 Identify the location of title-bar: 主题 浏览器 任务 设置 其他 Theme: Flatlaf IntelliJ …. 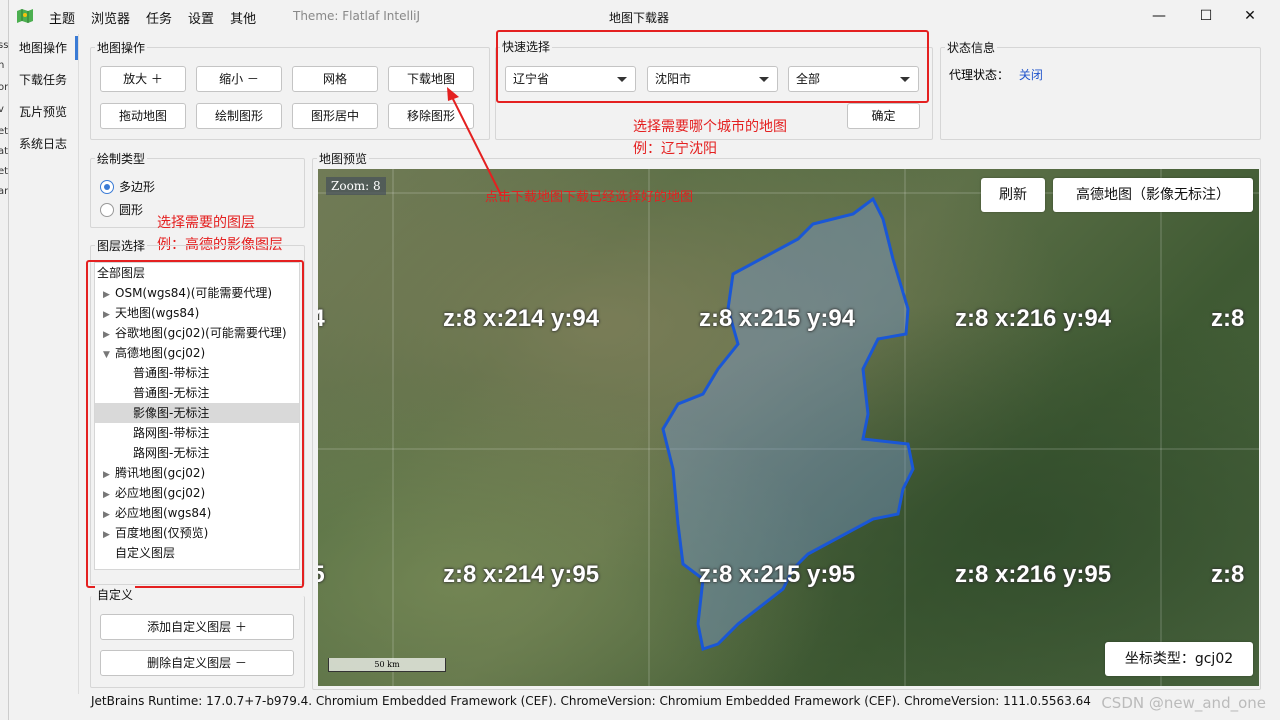
(644, 17).